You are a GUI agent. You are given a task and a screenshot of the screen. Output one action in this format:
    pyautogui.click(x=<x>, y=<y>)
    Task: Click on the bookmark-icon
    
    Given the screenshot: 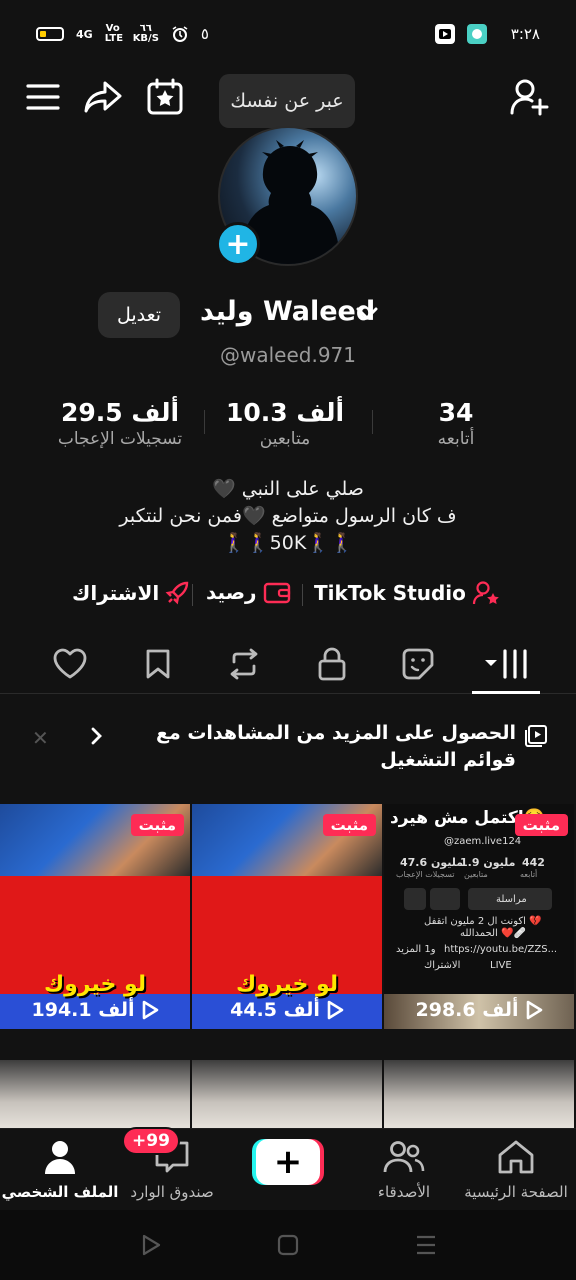 What is the action you would take?
    pyautogui.click(x=158, y=664)
    